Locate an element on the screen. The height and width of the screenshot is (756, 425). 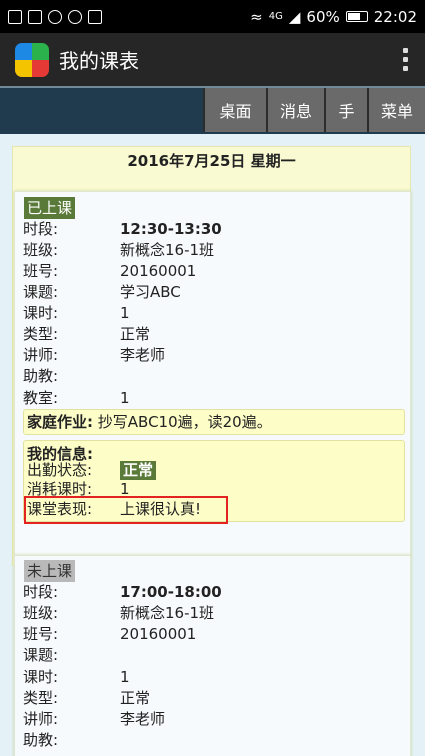
homework-box: 家庭作业: 抄写ABC10遍，读20遍。 is located at coordinates (214, 422).